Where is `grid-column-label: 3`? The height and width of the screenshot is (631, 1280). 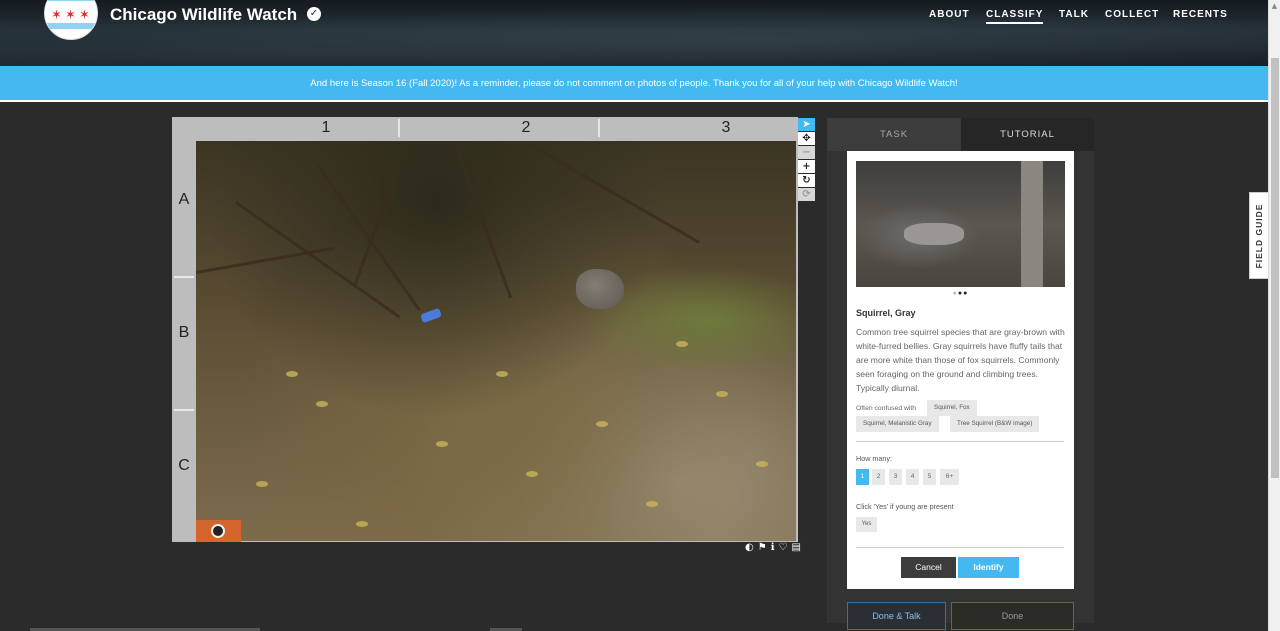
grid-column-label: 3 is located at coordinates (726, 127).